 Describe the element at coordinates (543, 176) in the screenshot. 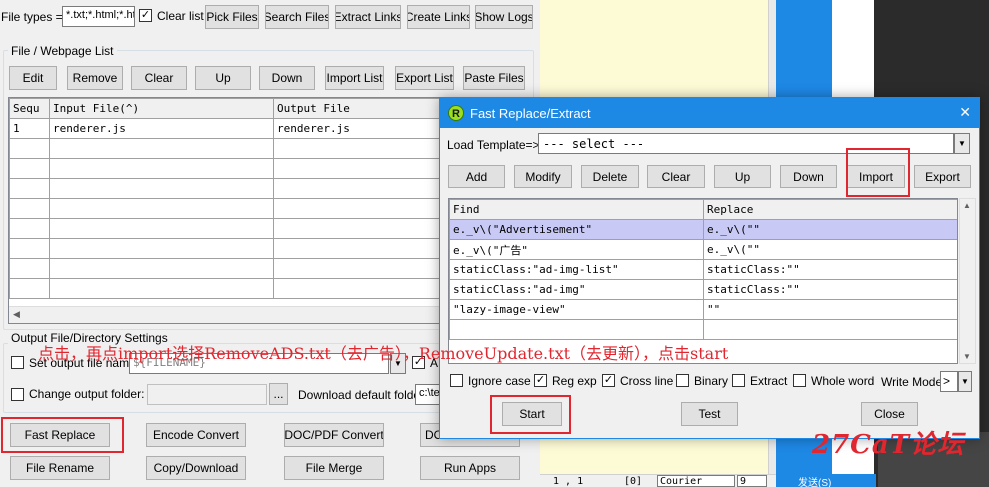

I see `modify-button: Modify` at that location.